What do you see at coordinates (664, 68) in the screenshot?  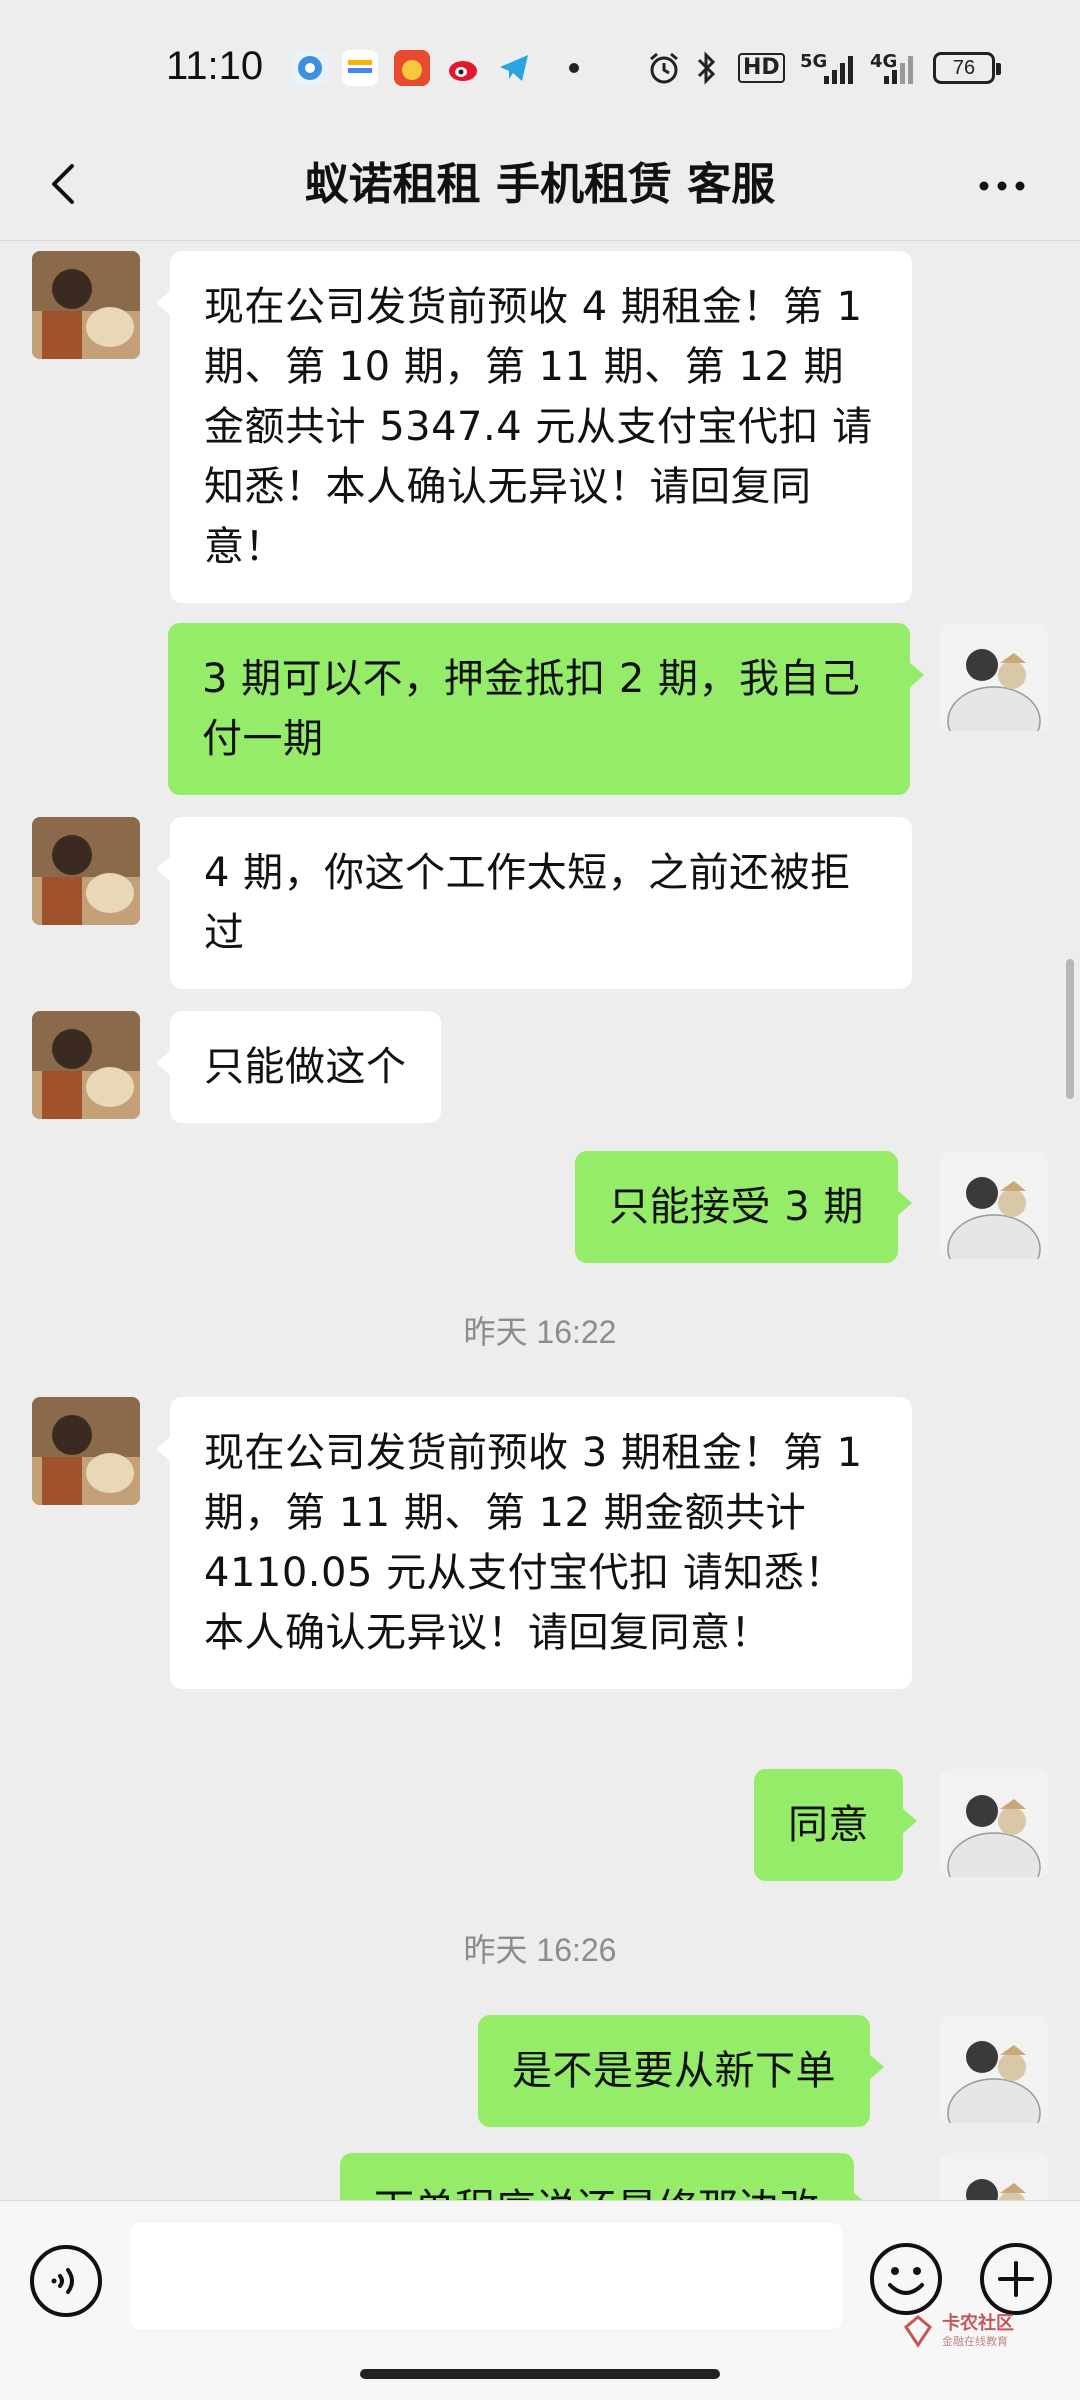 I see `alarm-icon` at bounding box center [664, 68].